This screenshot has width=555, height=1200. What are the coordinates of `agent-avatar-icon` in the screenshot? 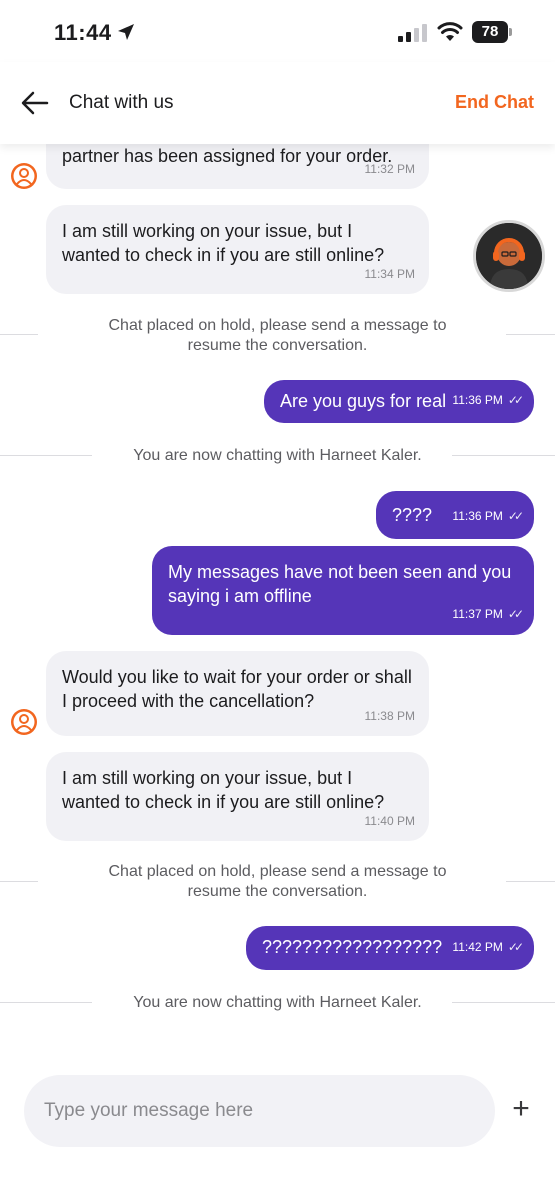 It's located at (509, 256).